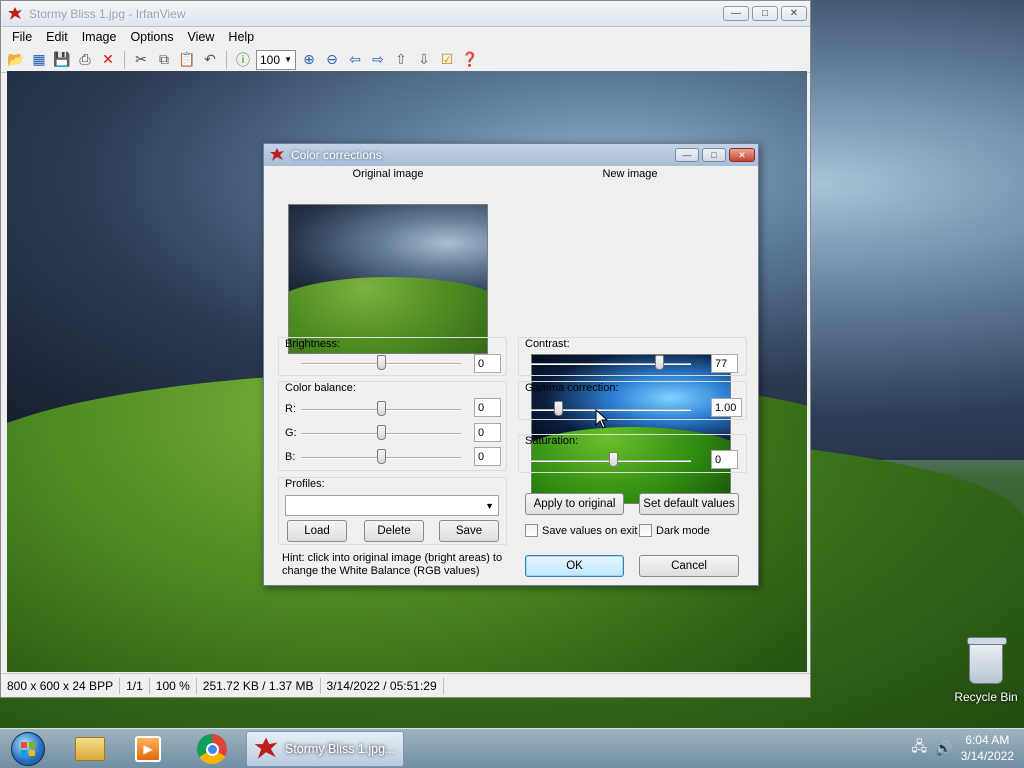 The height and width of the screenshot is (768, 1024). What do you see at coordinates (164, 60) in the screenshot?
I see `copy-icon: ⧉` at bounding box center [164, 60].